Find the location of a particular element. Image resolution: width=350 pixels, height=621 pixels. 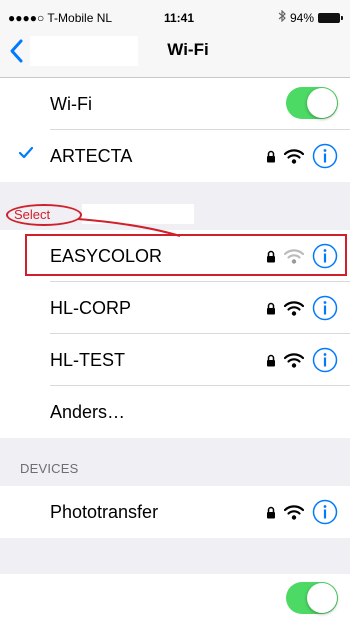

status-right: 94% is located at coordinates (310, 17).